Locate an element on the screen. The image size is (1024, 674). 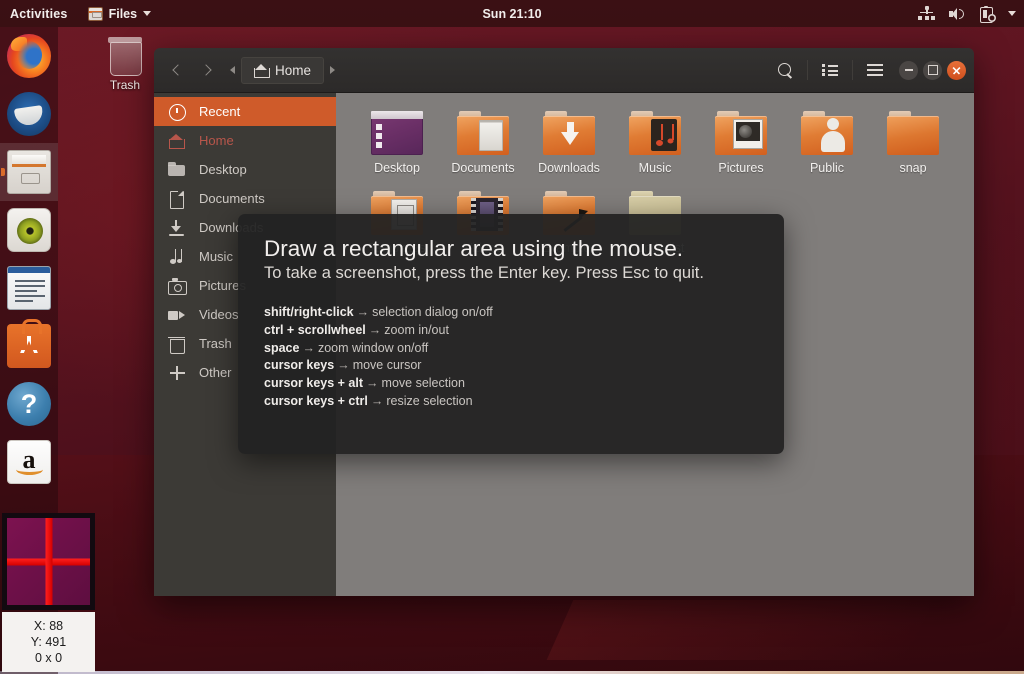
shortcut-action: zoom window on/off is located at coordinates (373, 347).